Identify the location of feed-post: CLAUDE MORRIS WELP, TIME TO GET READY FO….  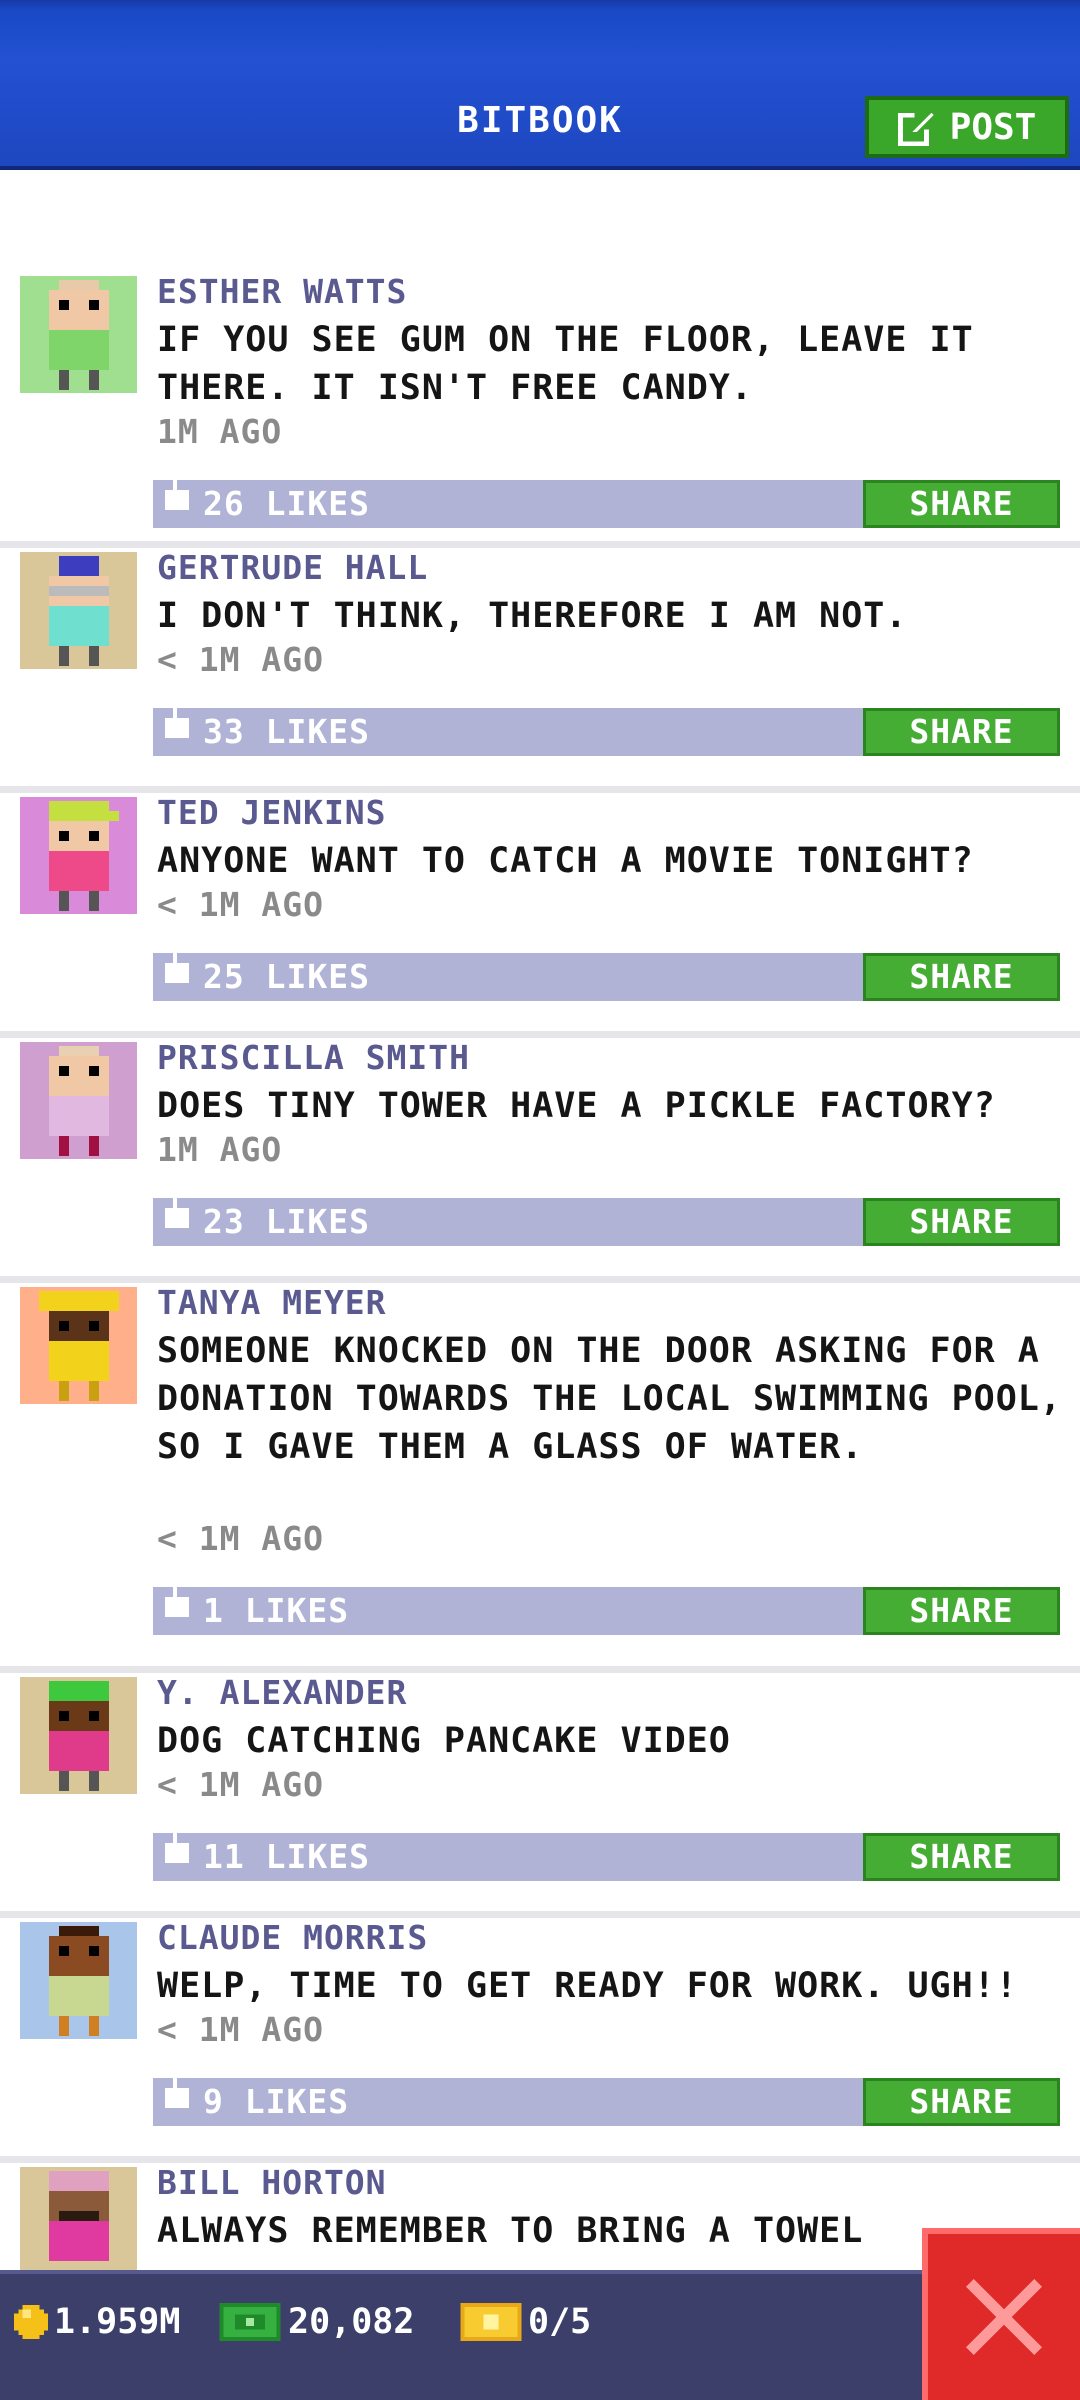
(540, 2040).